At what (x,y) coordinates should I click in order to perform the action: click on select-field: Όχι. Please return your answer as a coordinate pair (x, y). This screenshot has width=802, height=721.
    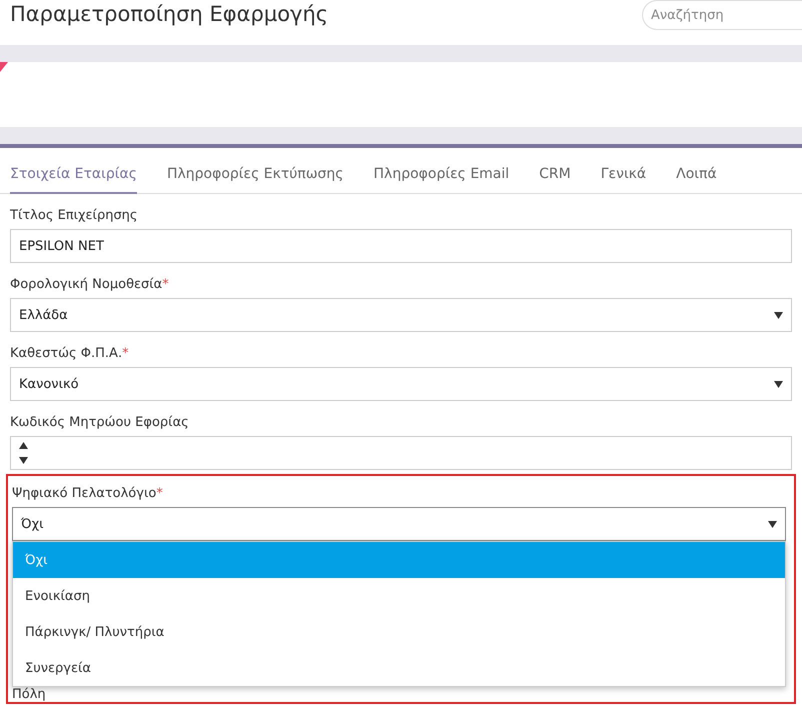
    Looking at the image, I should click on (399, 524).